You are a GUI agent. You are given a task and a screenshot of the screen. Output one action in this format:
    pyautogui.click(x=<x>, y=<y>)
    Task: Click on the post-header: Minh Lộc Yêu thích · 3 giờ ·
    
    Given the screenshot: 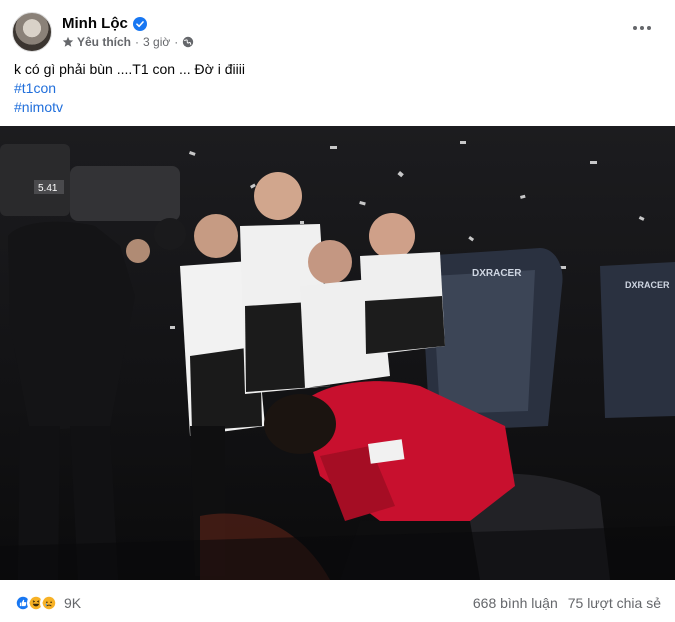 What is the action you would take?
    pyautogui.click(x=103, y=32)
    